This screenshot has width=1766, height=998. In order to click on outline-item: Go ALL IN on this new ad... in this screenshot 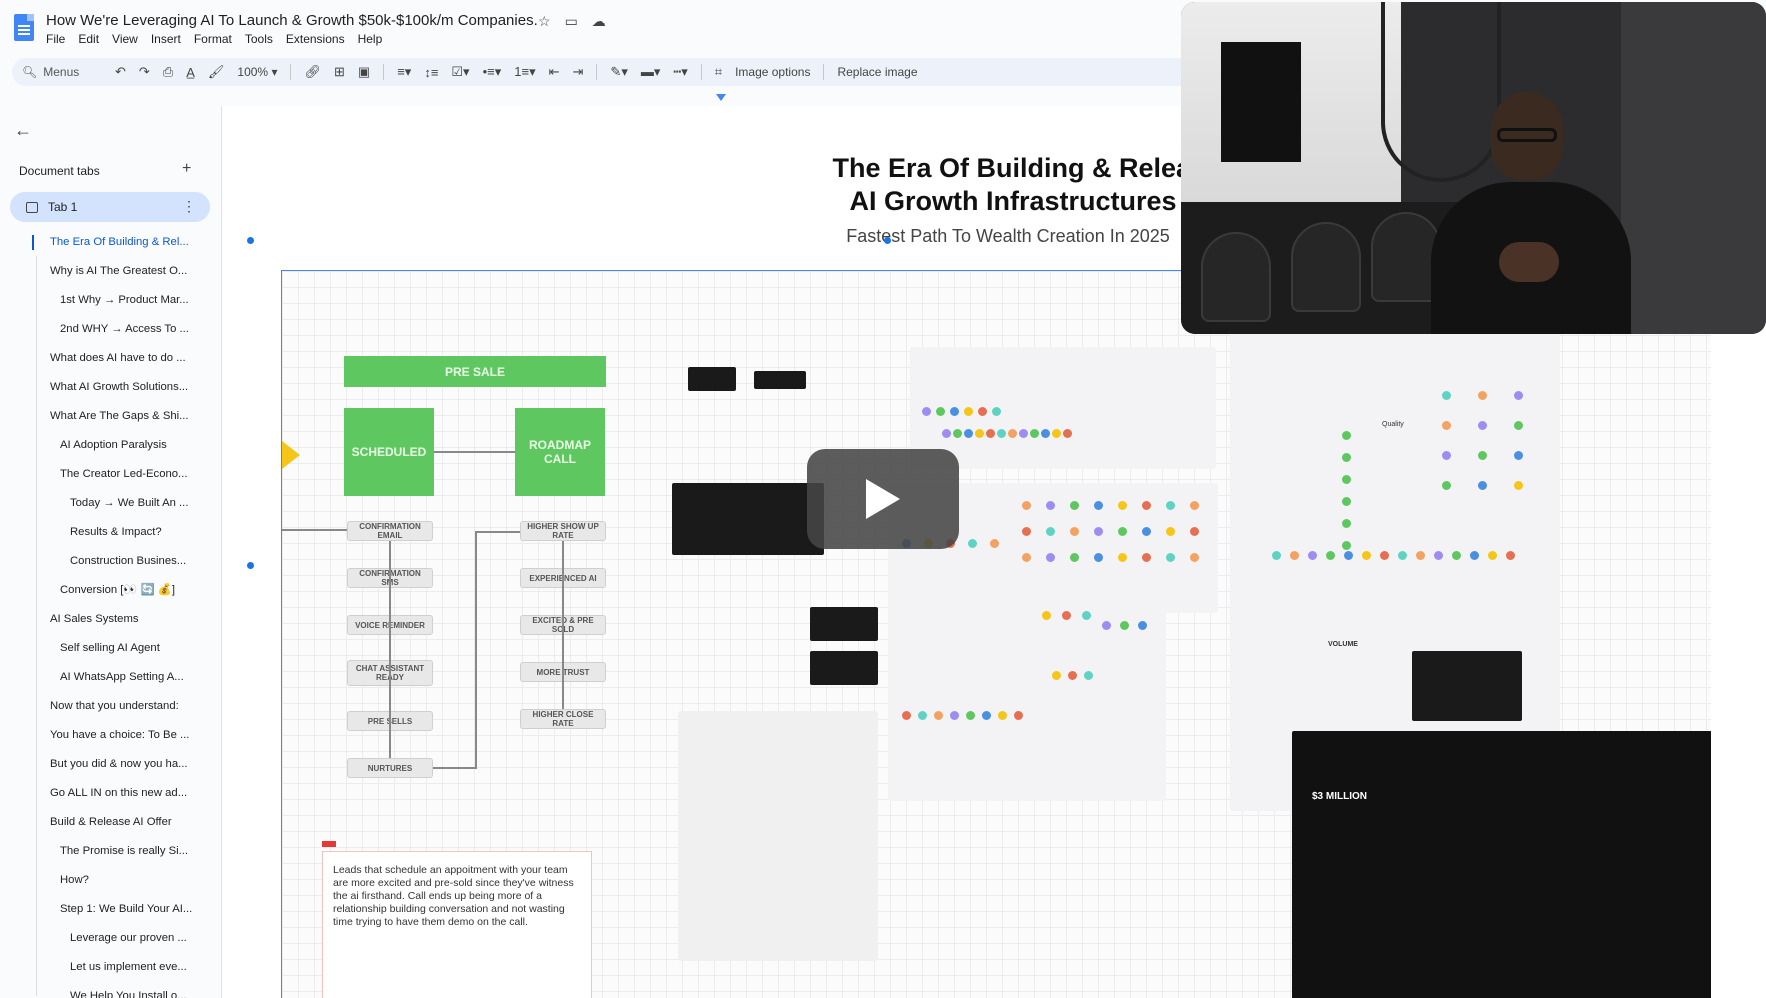, I will do `click(111, 793)`.